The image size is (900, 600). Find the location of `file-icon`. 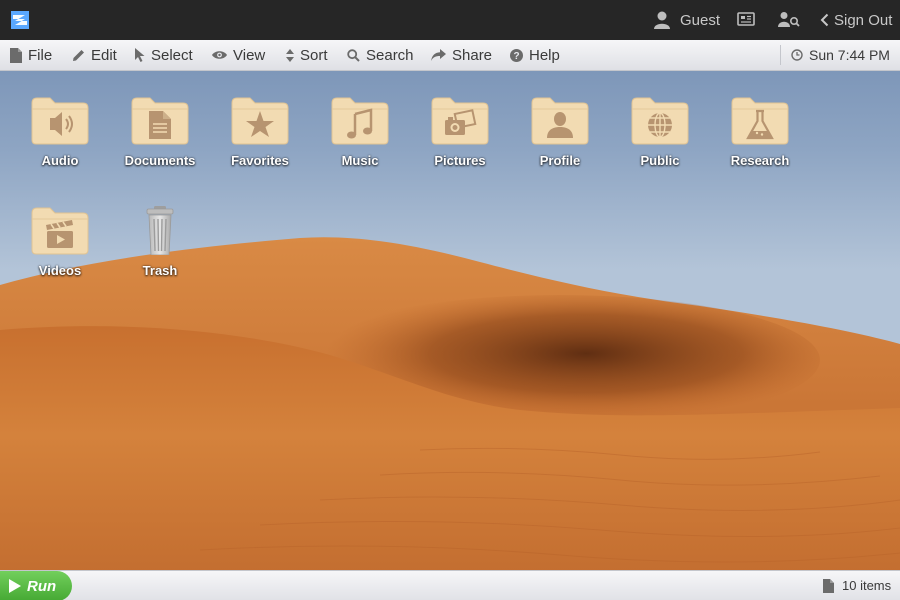

file-icon is located at coordinates (16, 55).